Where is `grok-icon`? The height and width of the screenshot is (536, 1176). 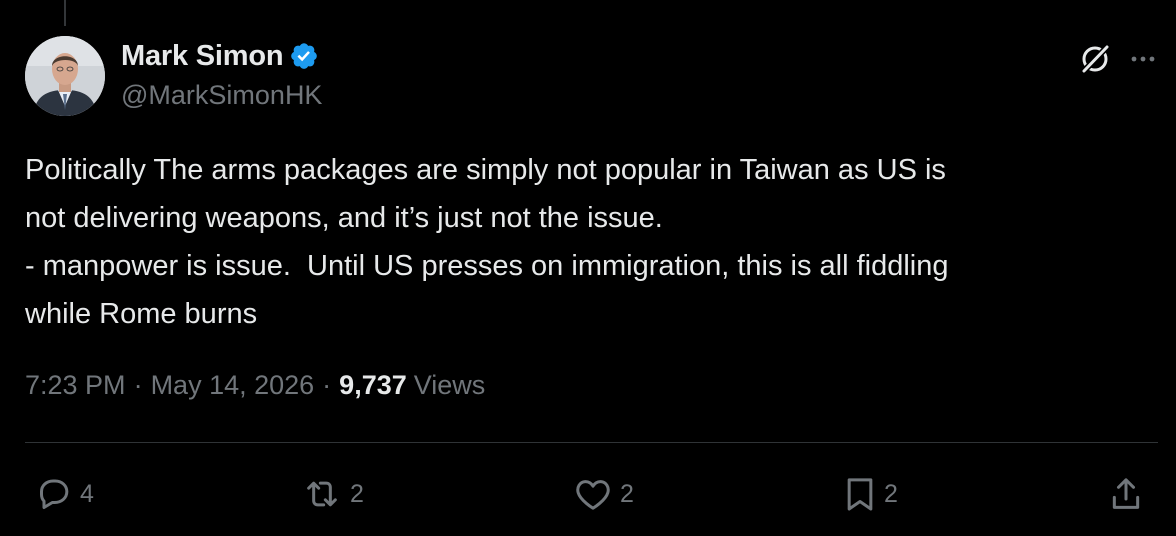
grok-icon is located at coordinates (1095, 61).